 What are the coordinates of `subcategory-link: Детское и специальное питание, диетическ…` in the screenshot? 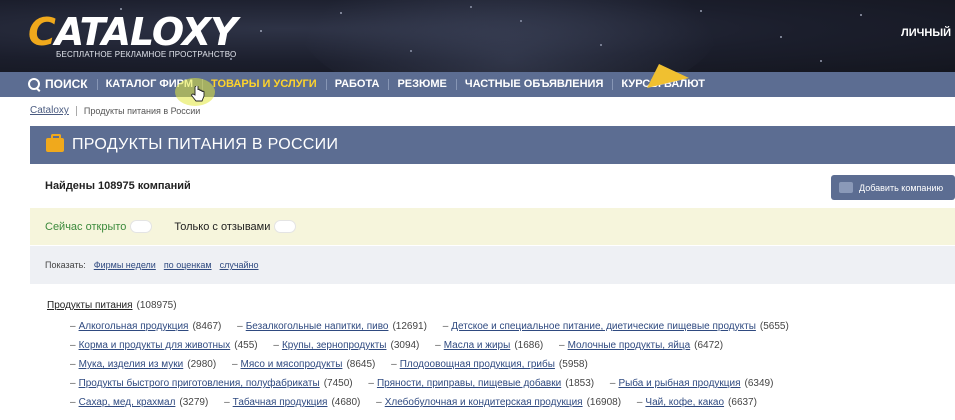 It's located at (603, 326).